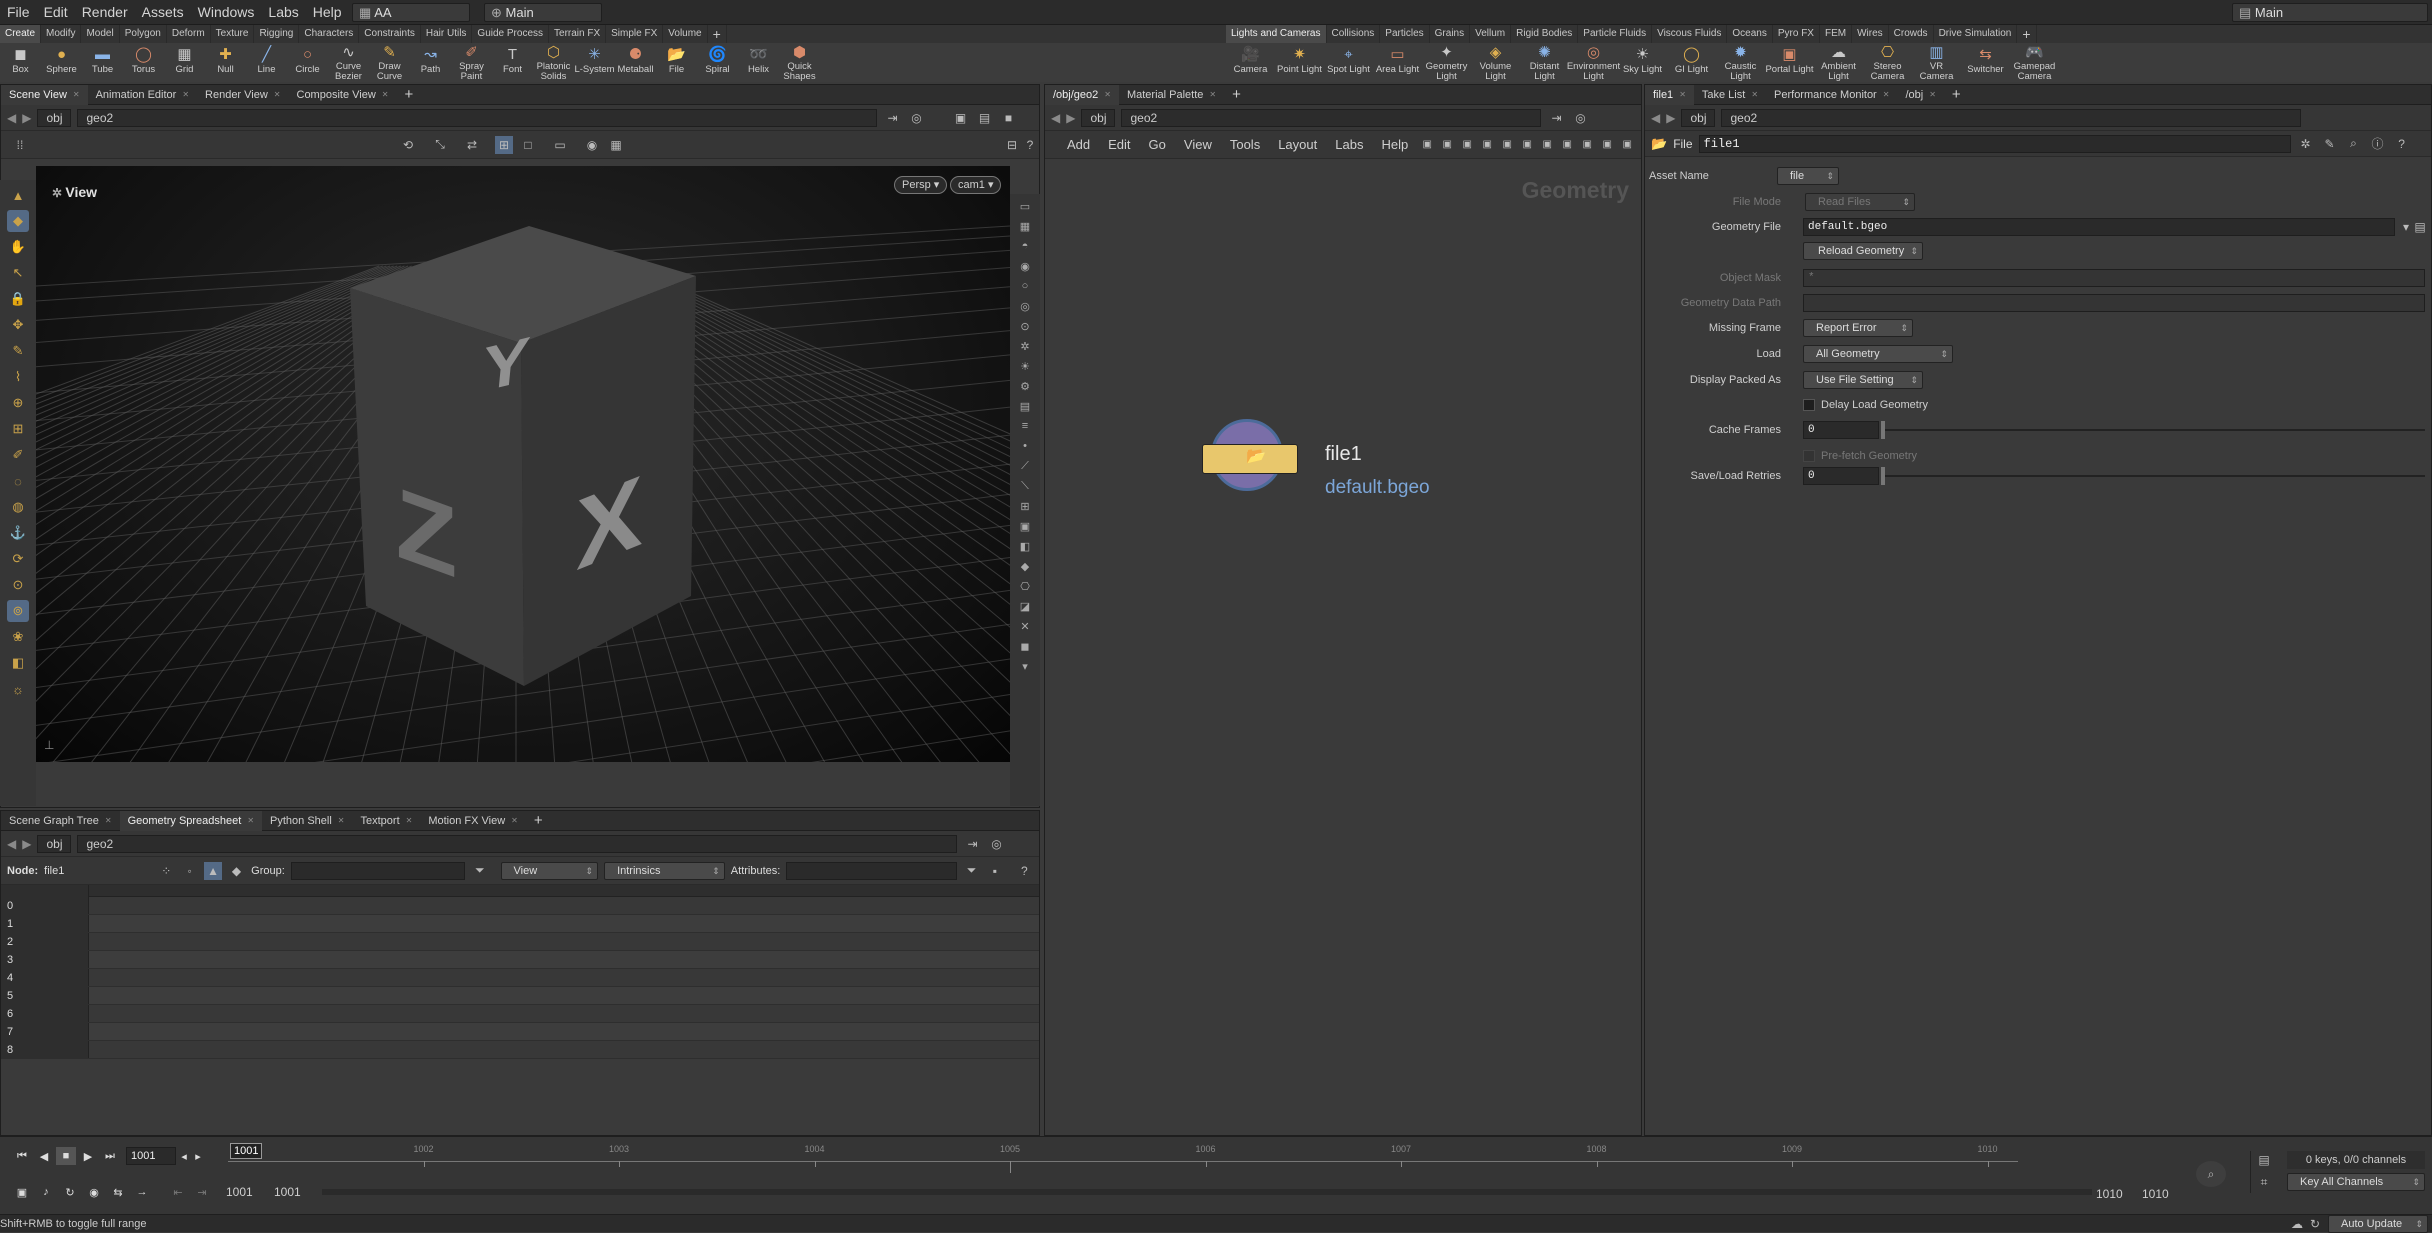 The image size is (2432, 1233). I want to click on tab-motion-fx-view: Motion FX View ✕, so click(473, 821).